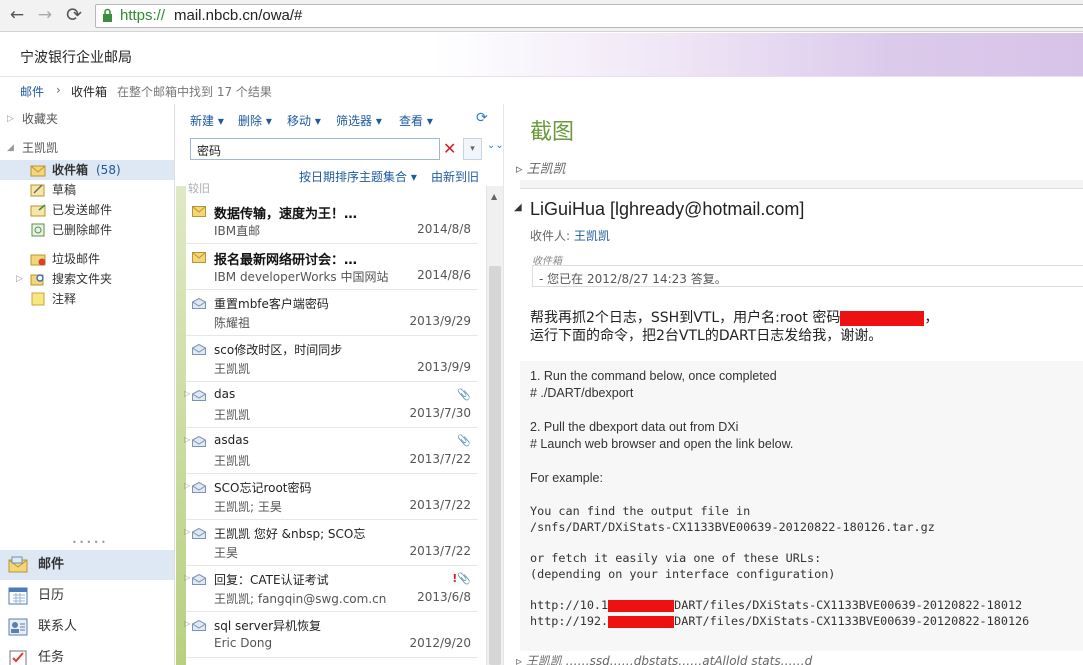  What do you see at coordinates (87, 148) in the screenshot?
I see `account-header: ◢ 王凯凯` at bounding box center [87, 148].